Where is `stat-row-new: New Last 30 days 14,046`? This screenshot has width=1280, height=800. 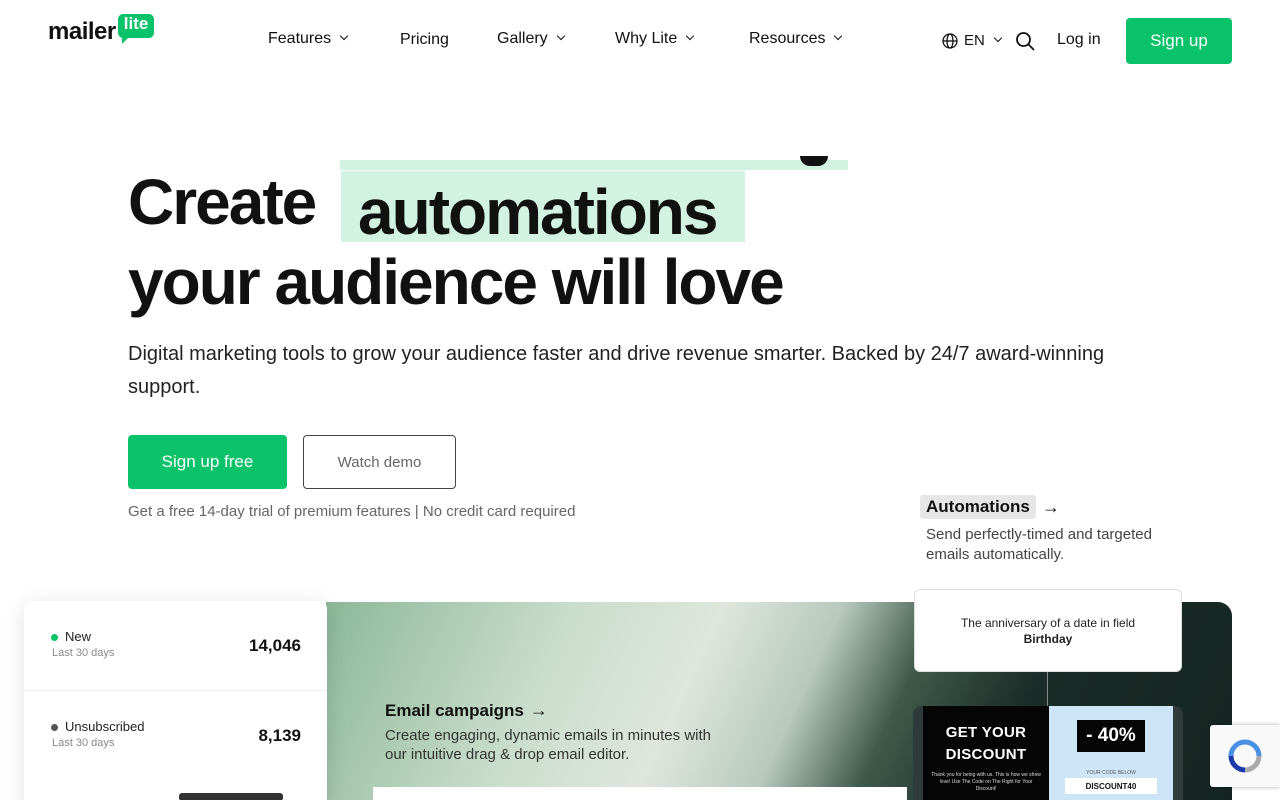
stat-row-new: New Last 30 days 14,046 is located at coordinates (175, 645).